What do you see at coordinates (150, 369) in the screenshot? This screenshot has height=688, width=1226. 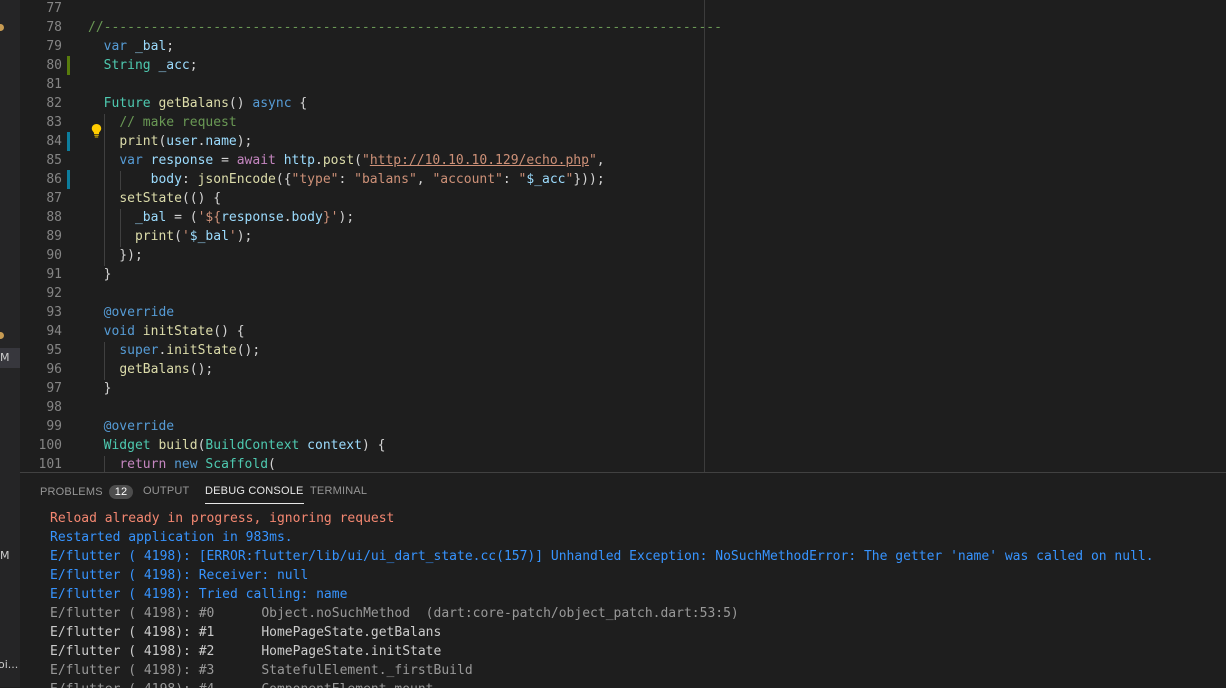 I see `code-line: getBalans();` at bounding box center [150, 369].